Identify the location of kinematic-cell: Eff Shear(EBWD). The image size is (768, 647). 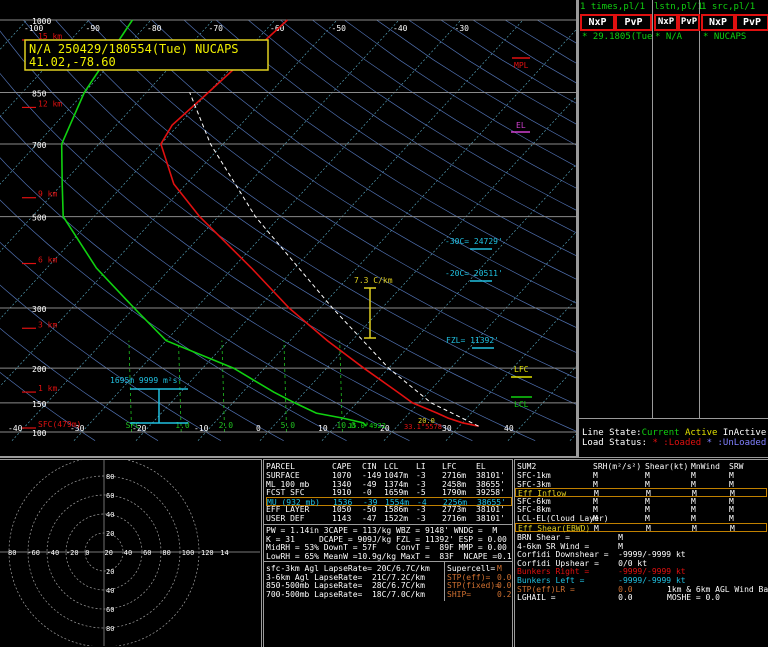
(554, 528).